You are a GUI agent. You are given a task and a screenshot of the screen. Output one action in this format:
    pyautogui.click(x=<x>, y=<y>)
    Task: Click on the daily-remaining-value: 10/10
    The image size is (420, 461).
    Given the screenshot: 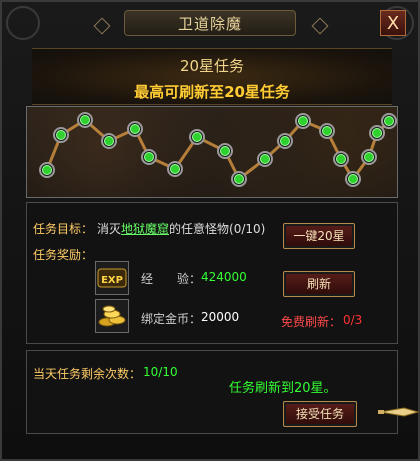 What is the action you would take?
    pyautogui.click(x=160, y=372)
    